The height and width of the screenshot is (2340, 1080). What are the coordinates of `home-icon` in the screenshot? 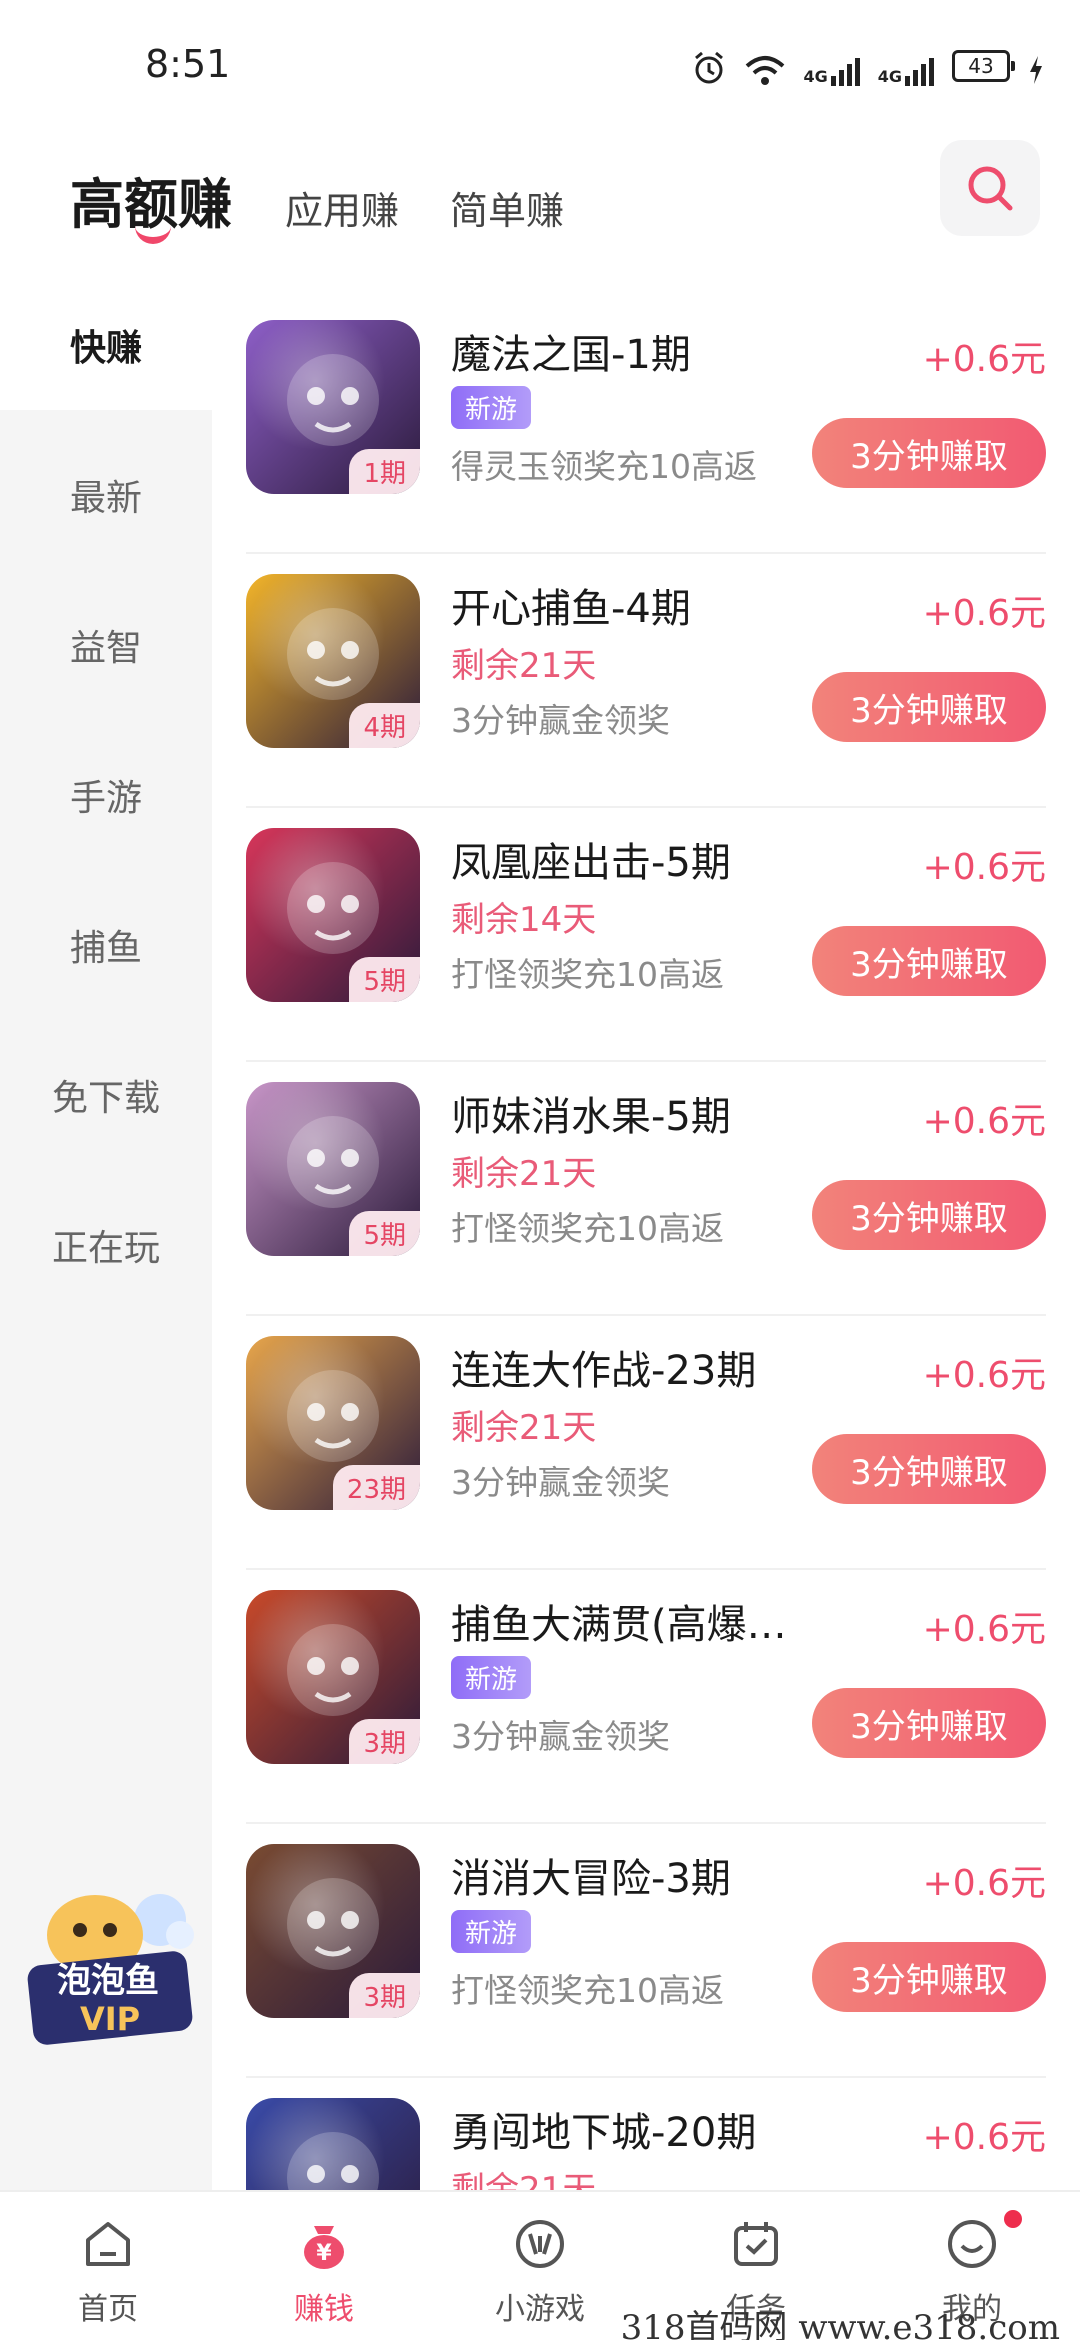 It's located at (108, 2244).